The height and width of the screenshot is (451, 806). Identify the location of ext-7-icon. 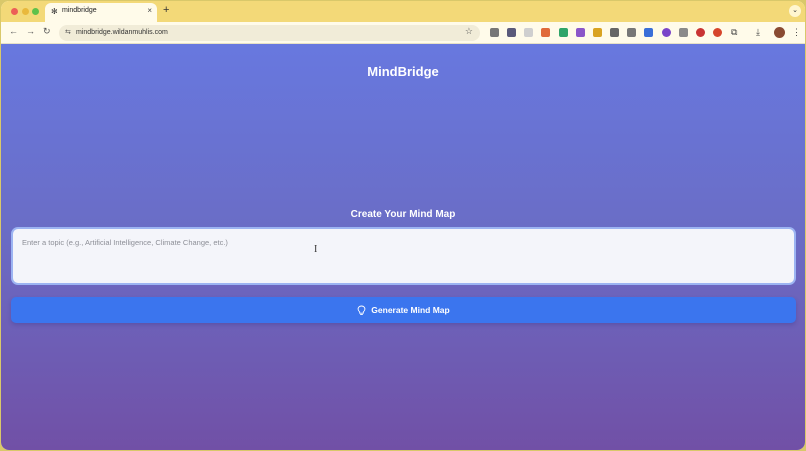
(597, 32).